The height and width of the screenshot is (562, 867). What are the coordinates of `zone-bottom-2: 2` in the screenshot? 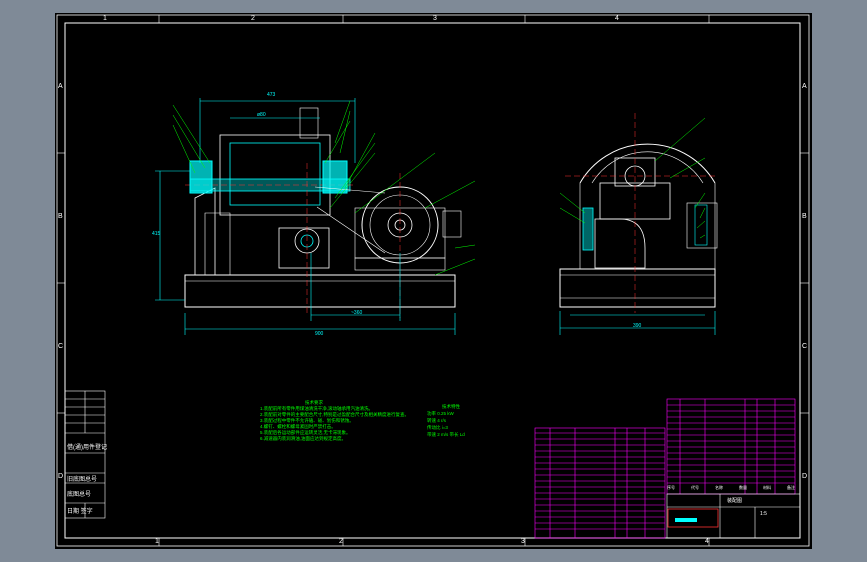 It's located at (341, 541).